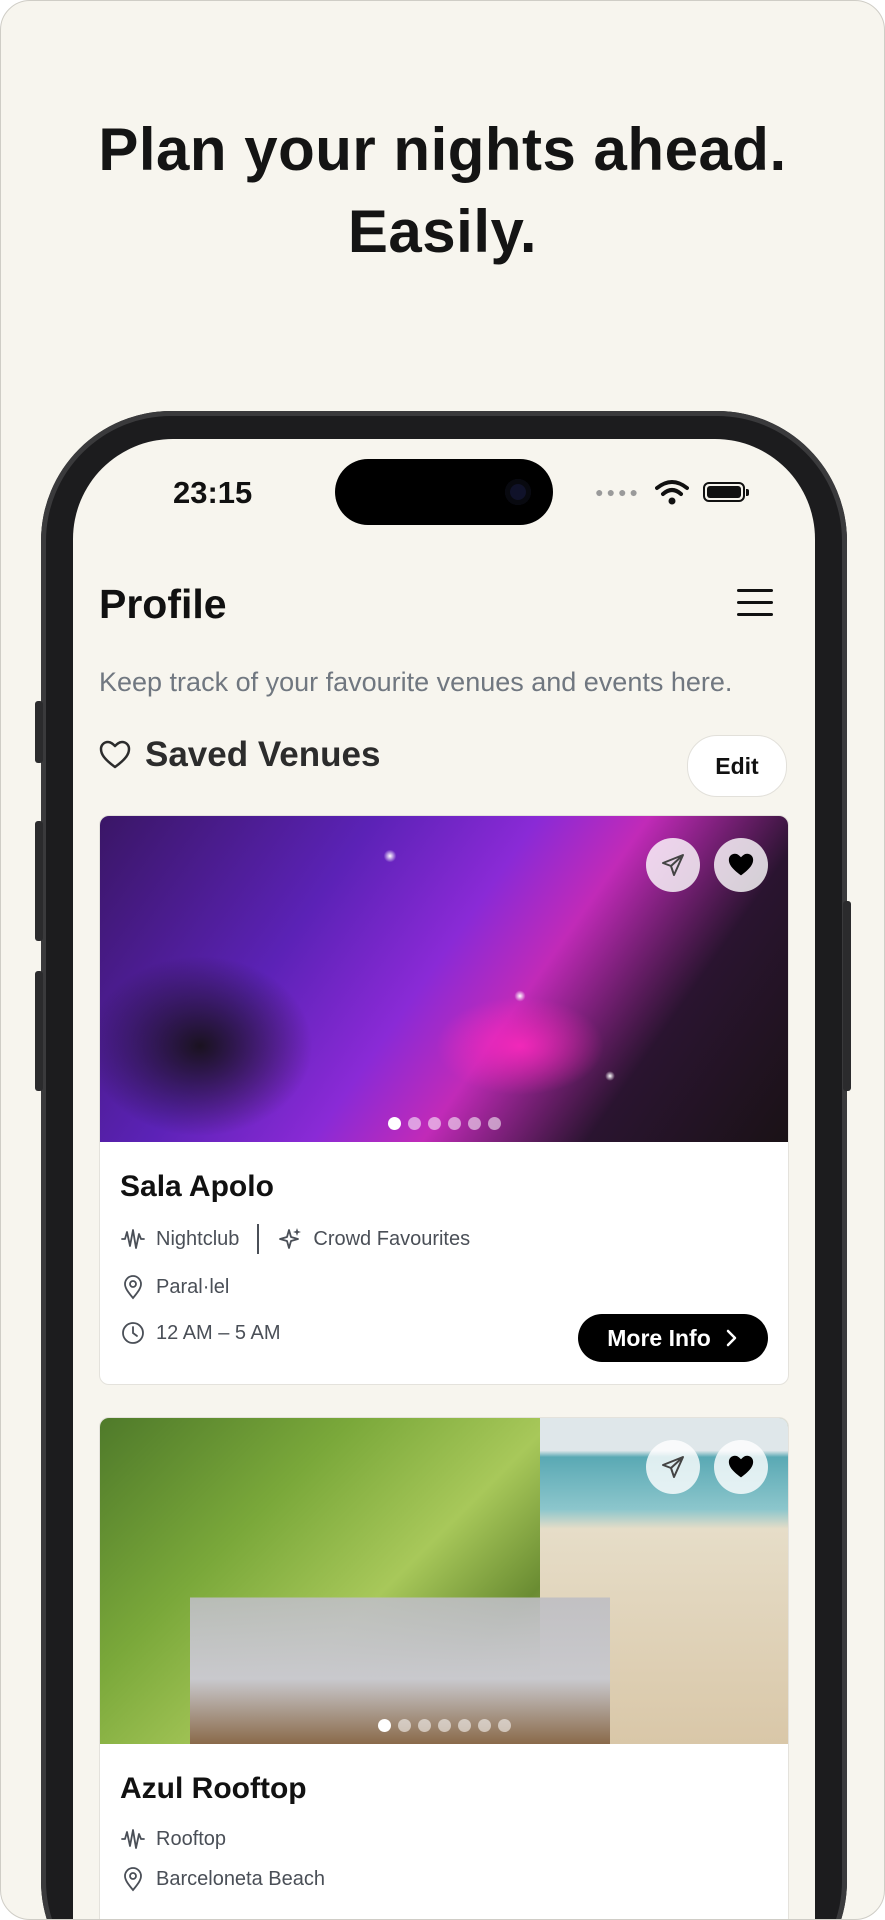  What do you see at coordinates (163, 604) in the screenshot?
I see `page-title: Profile` at bounding box center [163, 604].